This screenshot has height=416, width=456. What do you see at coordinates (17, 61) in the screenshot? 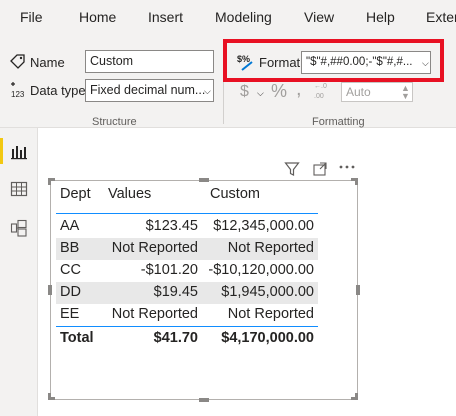
I see `name-tag-icon` at bounding box center [17, 61].